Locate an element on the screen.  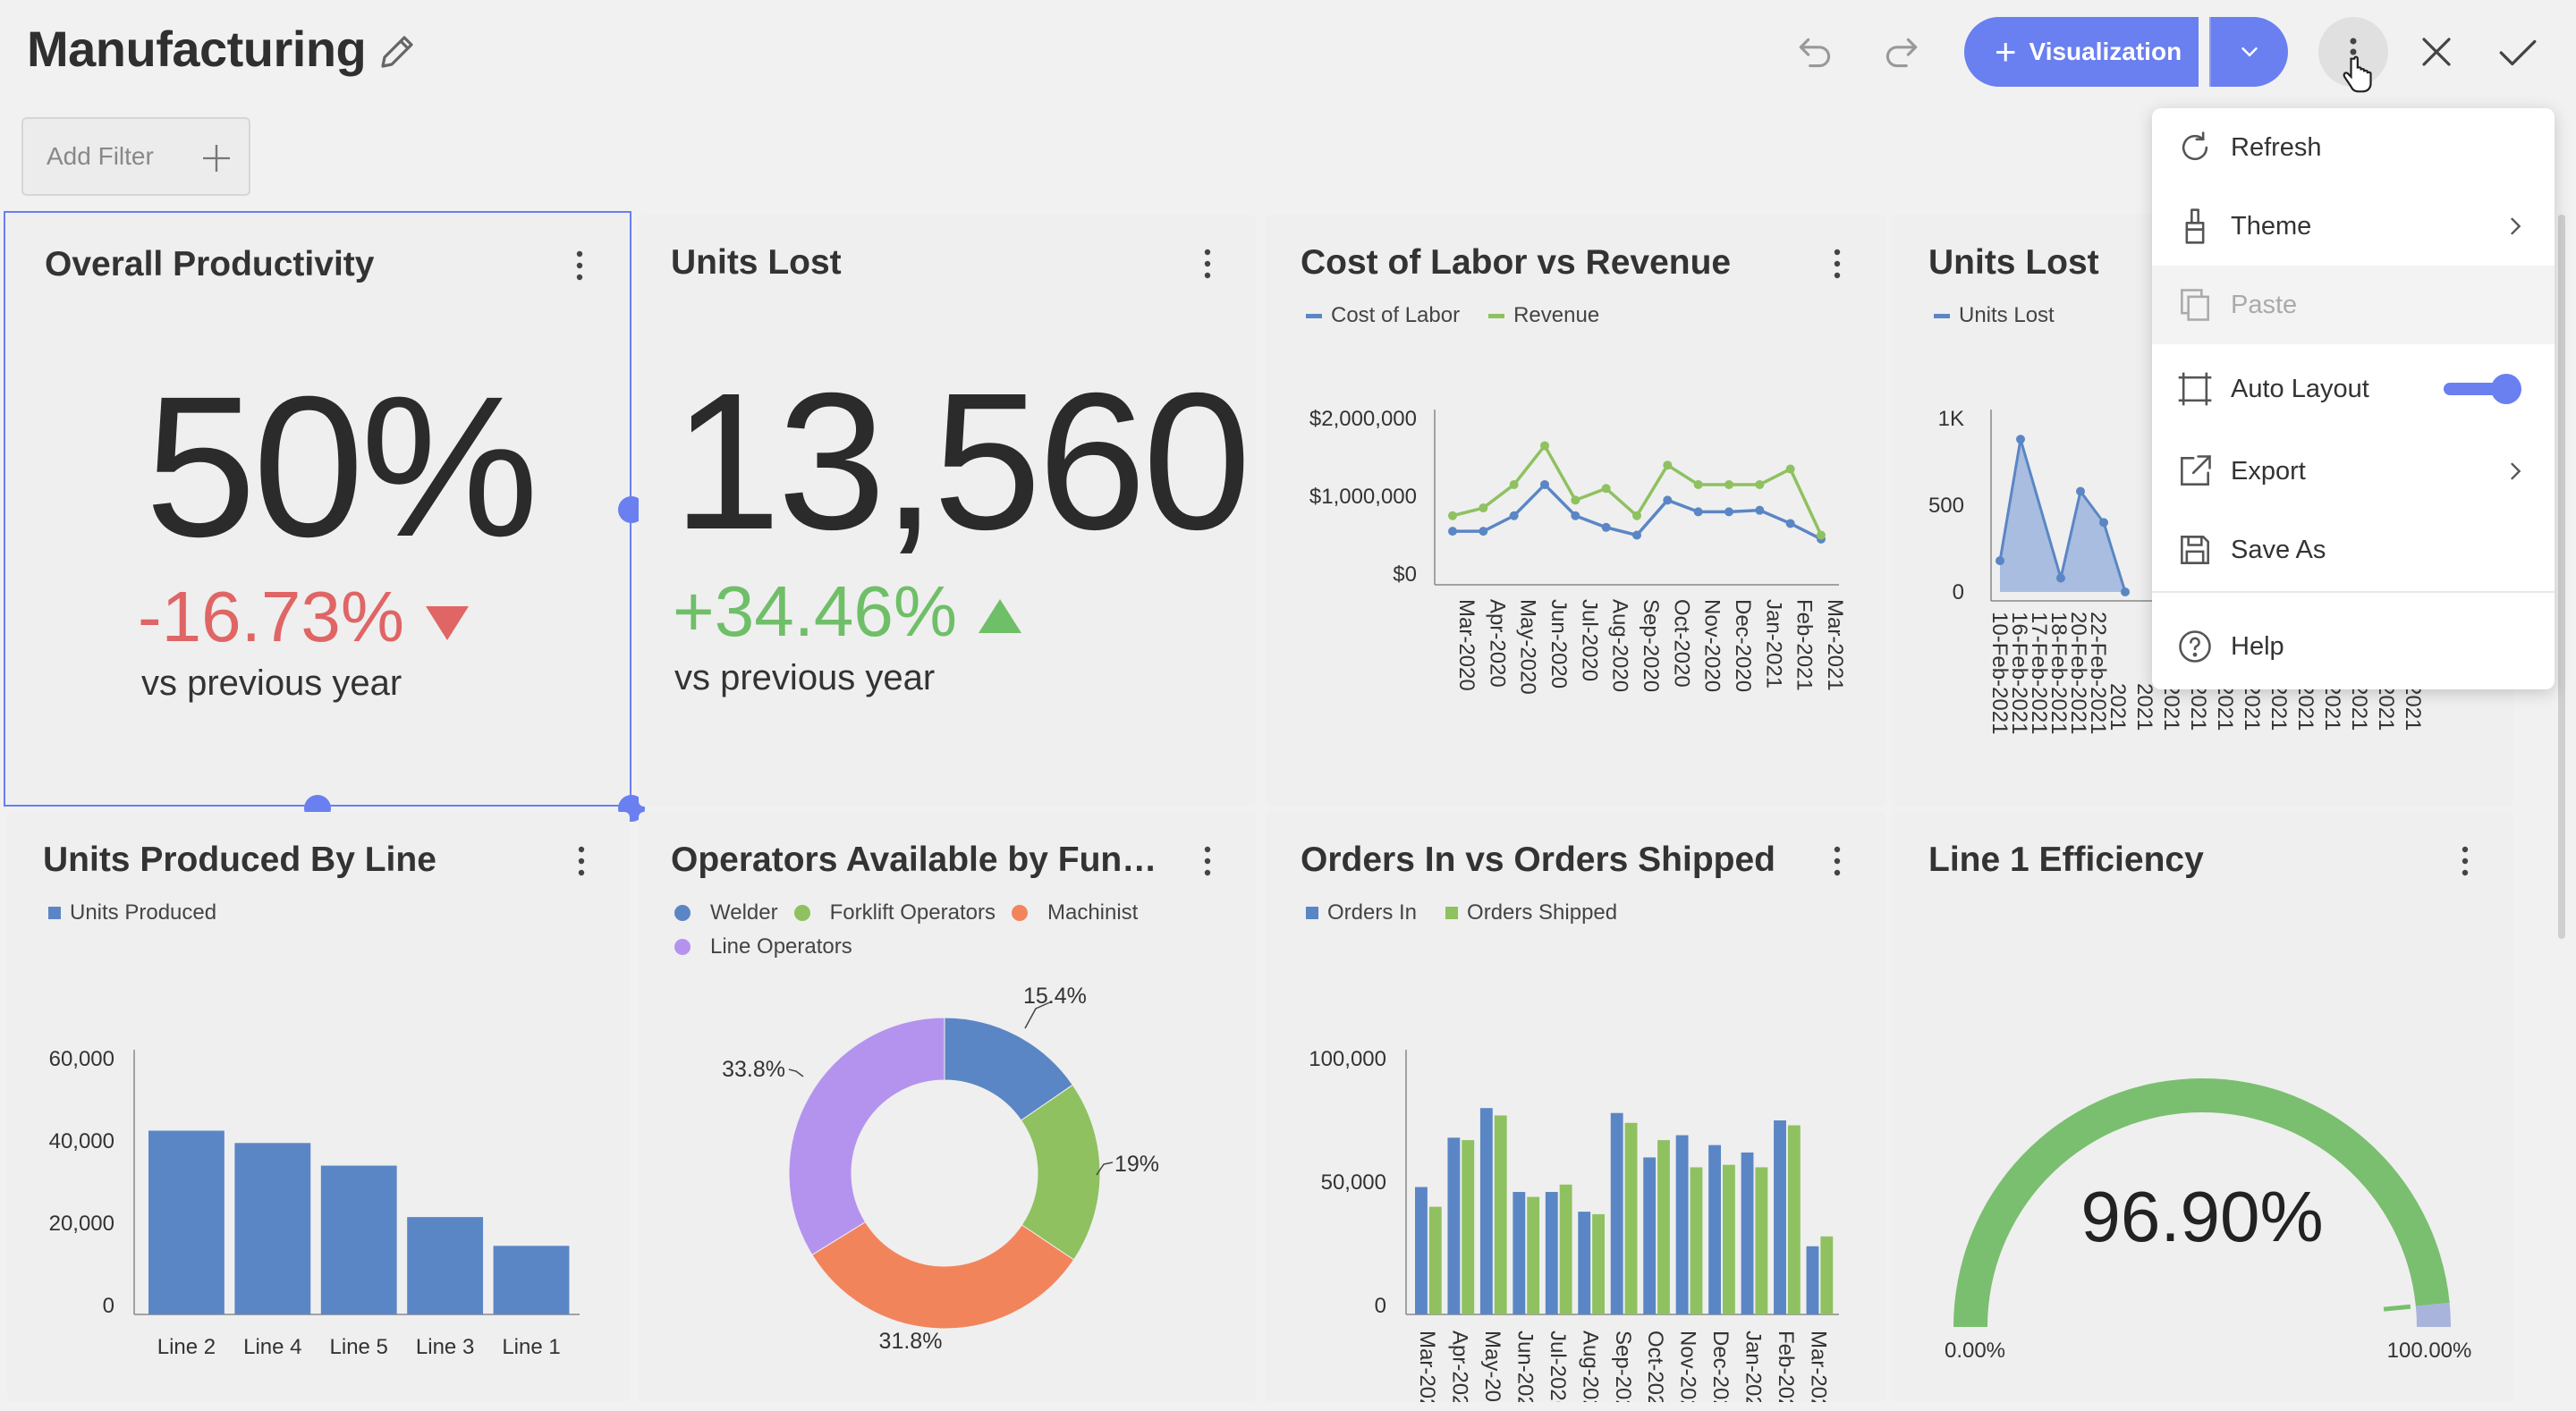
gauge-chart: 96.90% 0.00% 100.00% is located at coordinates (2208, 1220).